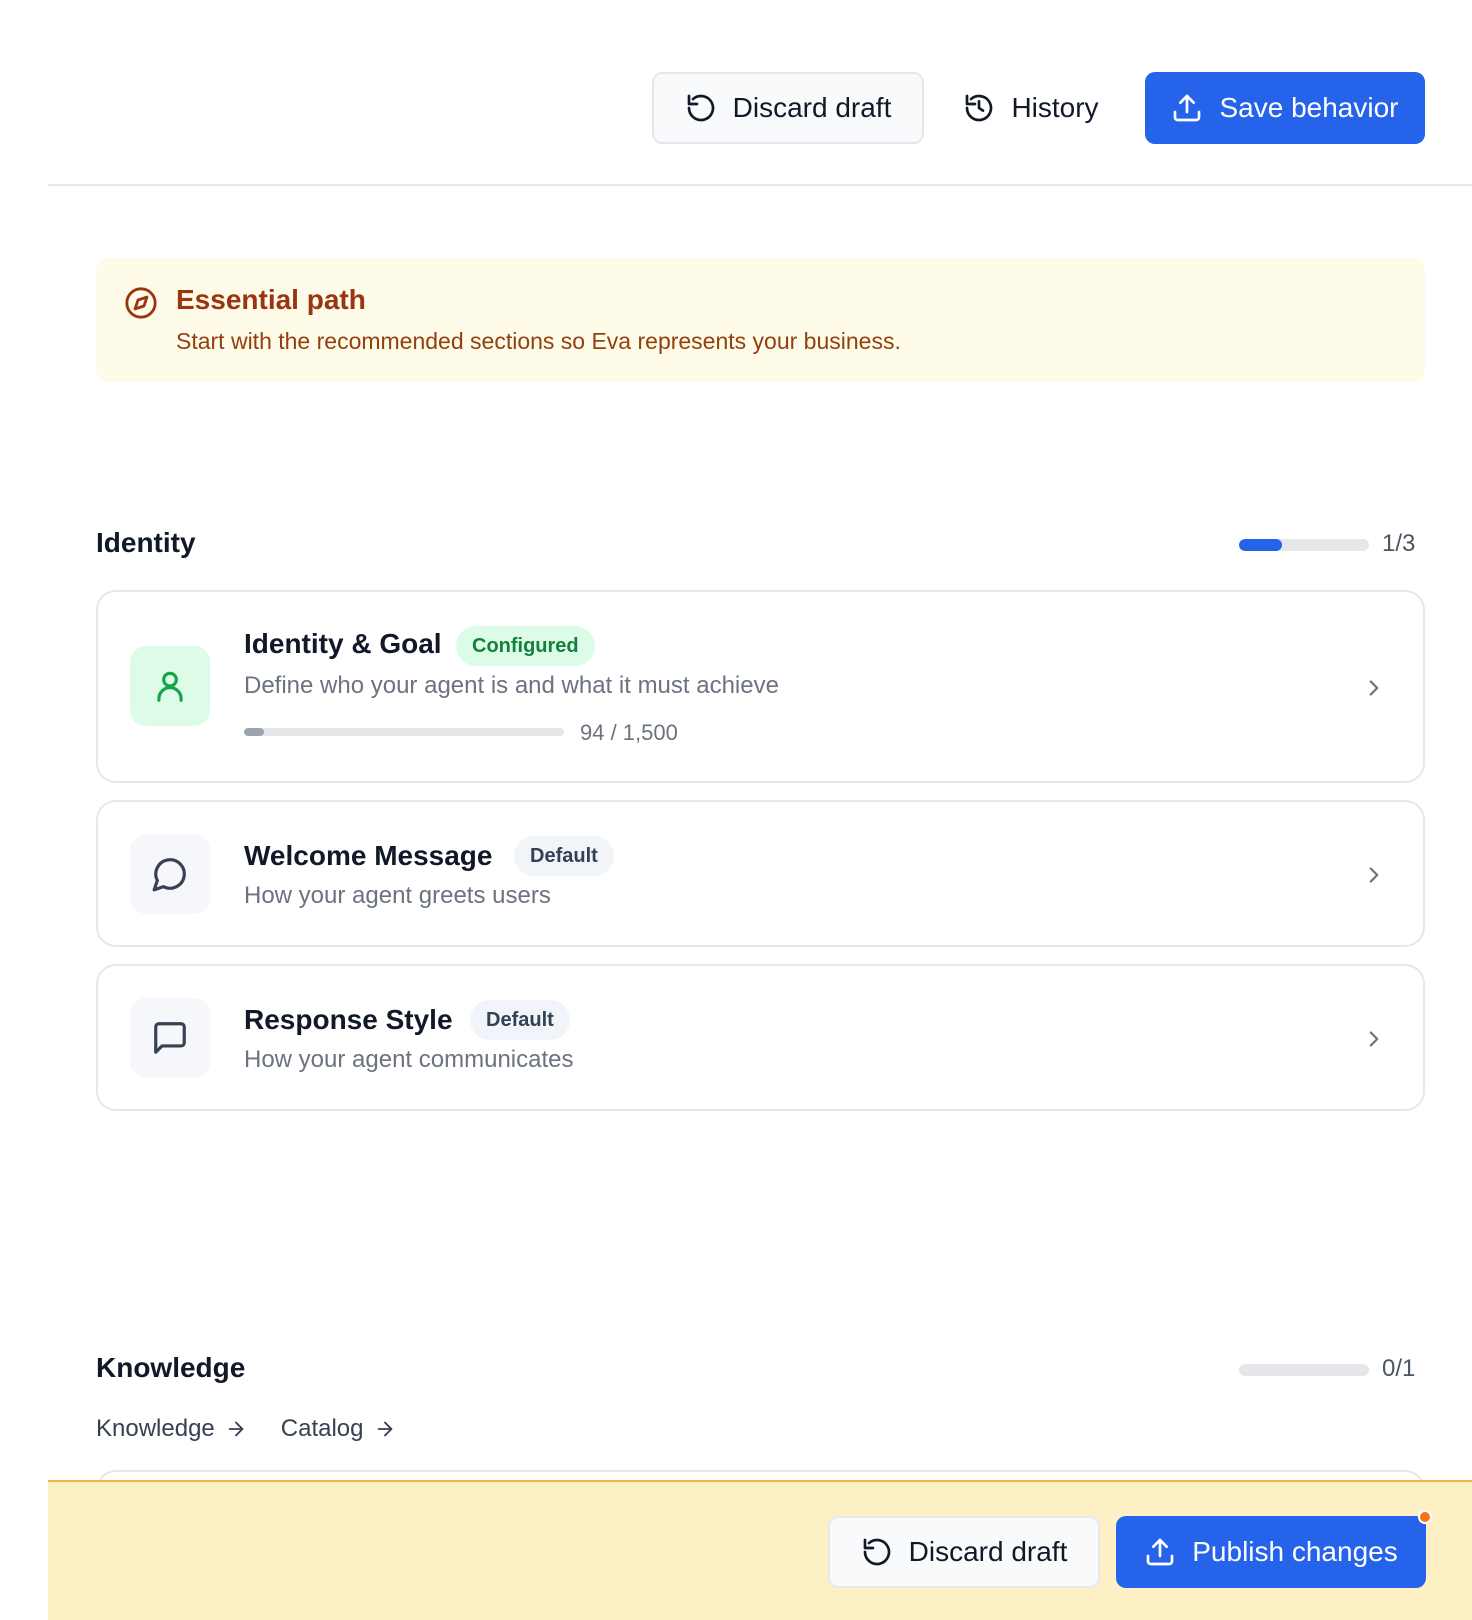 The height and width of the screenshot is (1620, 1472). I want to click on card-description: How your agent greets users, so click(397, 895).